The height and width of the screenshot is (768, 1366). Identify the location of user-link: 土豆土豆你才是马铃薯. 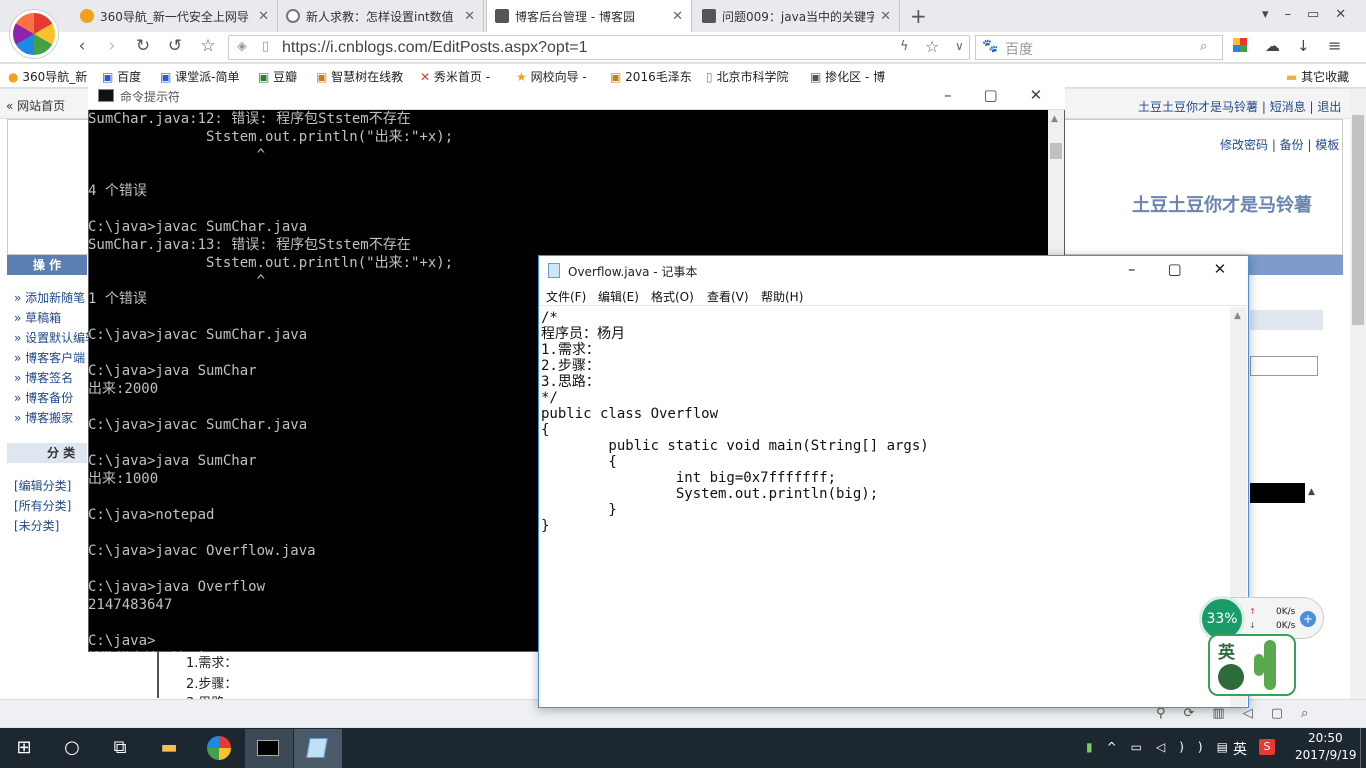
(1198, 107).